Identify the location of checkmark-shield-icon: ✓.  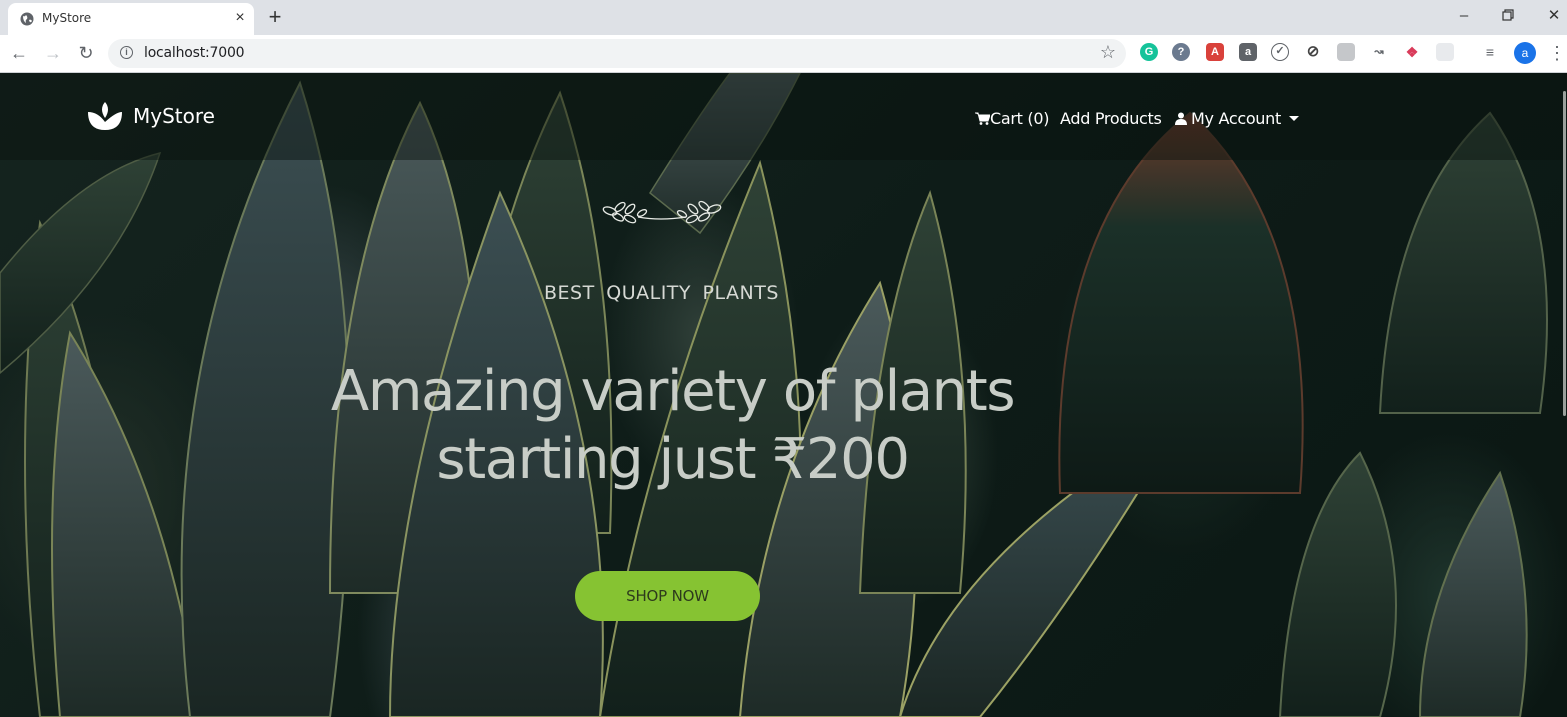
(1280, 52).